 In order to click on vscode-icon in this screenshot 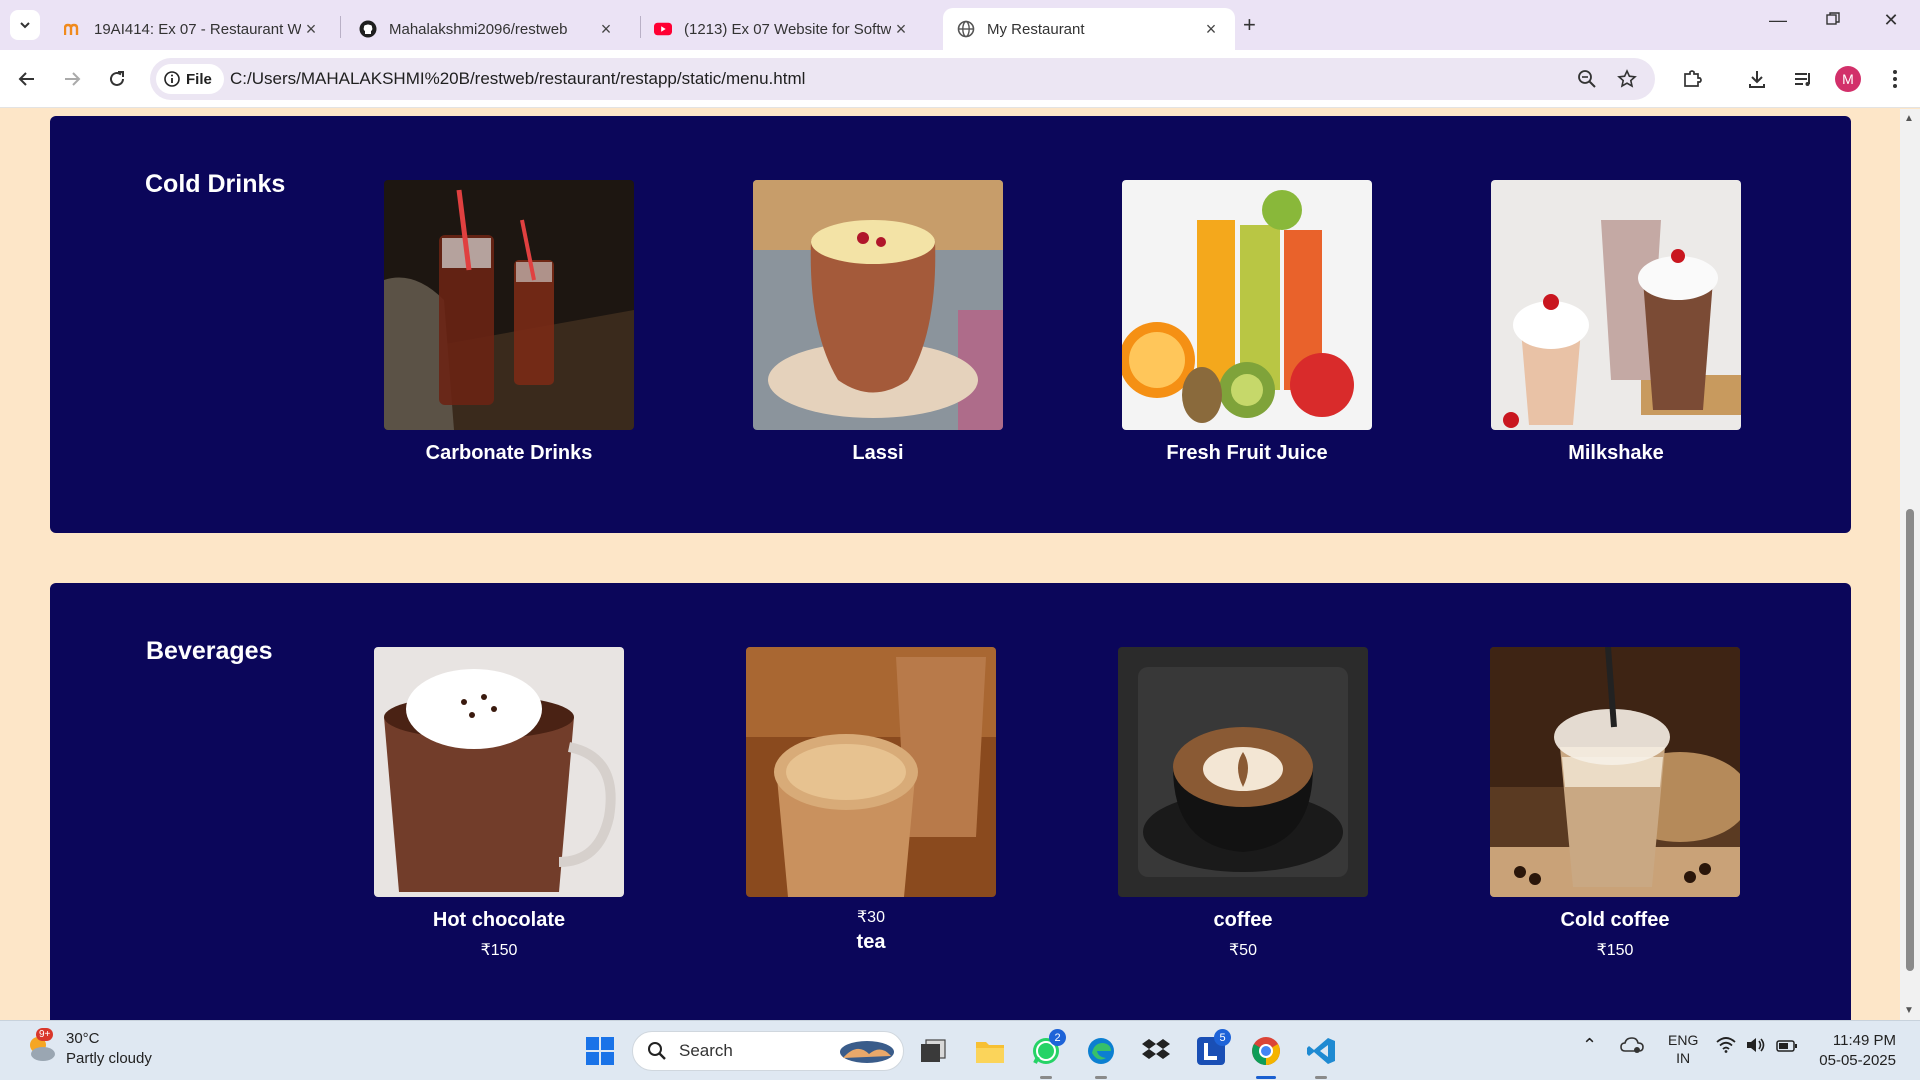, I will do `click(1321, 1051)`.